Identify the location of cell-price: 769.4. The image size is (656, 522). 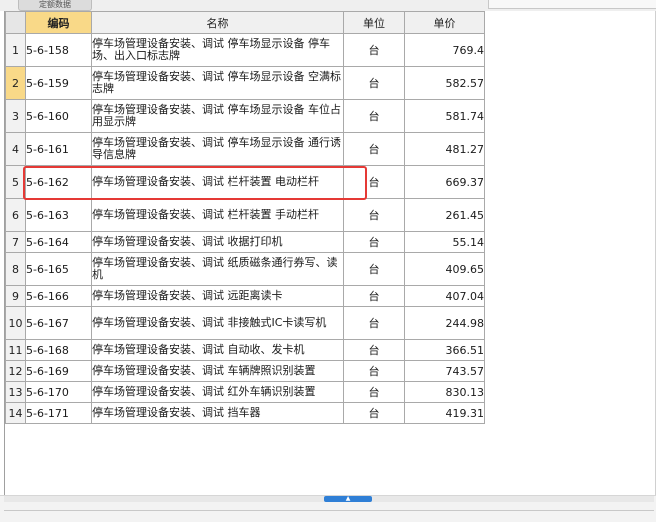
(444, 50).